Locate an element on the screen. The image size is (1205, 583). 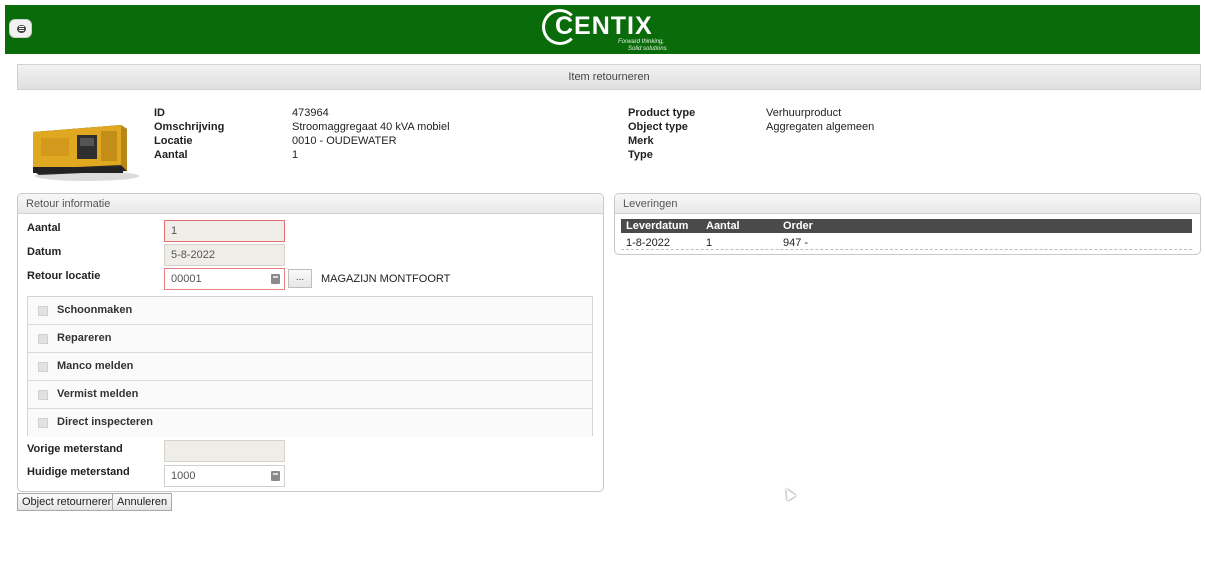
product-type-label: Product type is located at coordinates (662, 113).